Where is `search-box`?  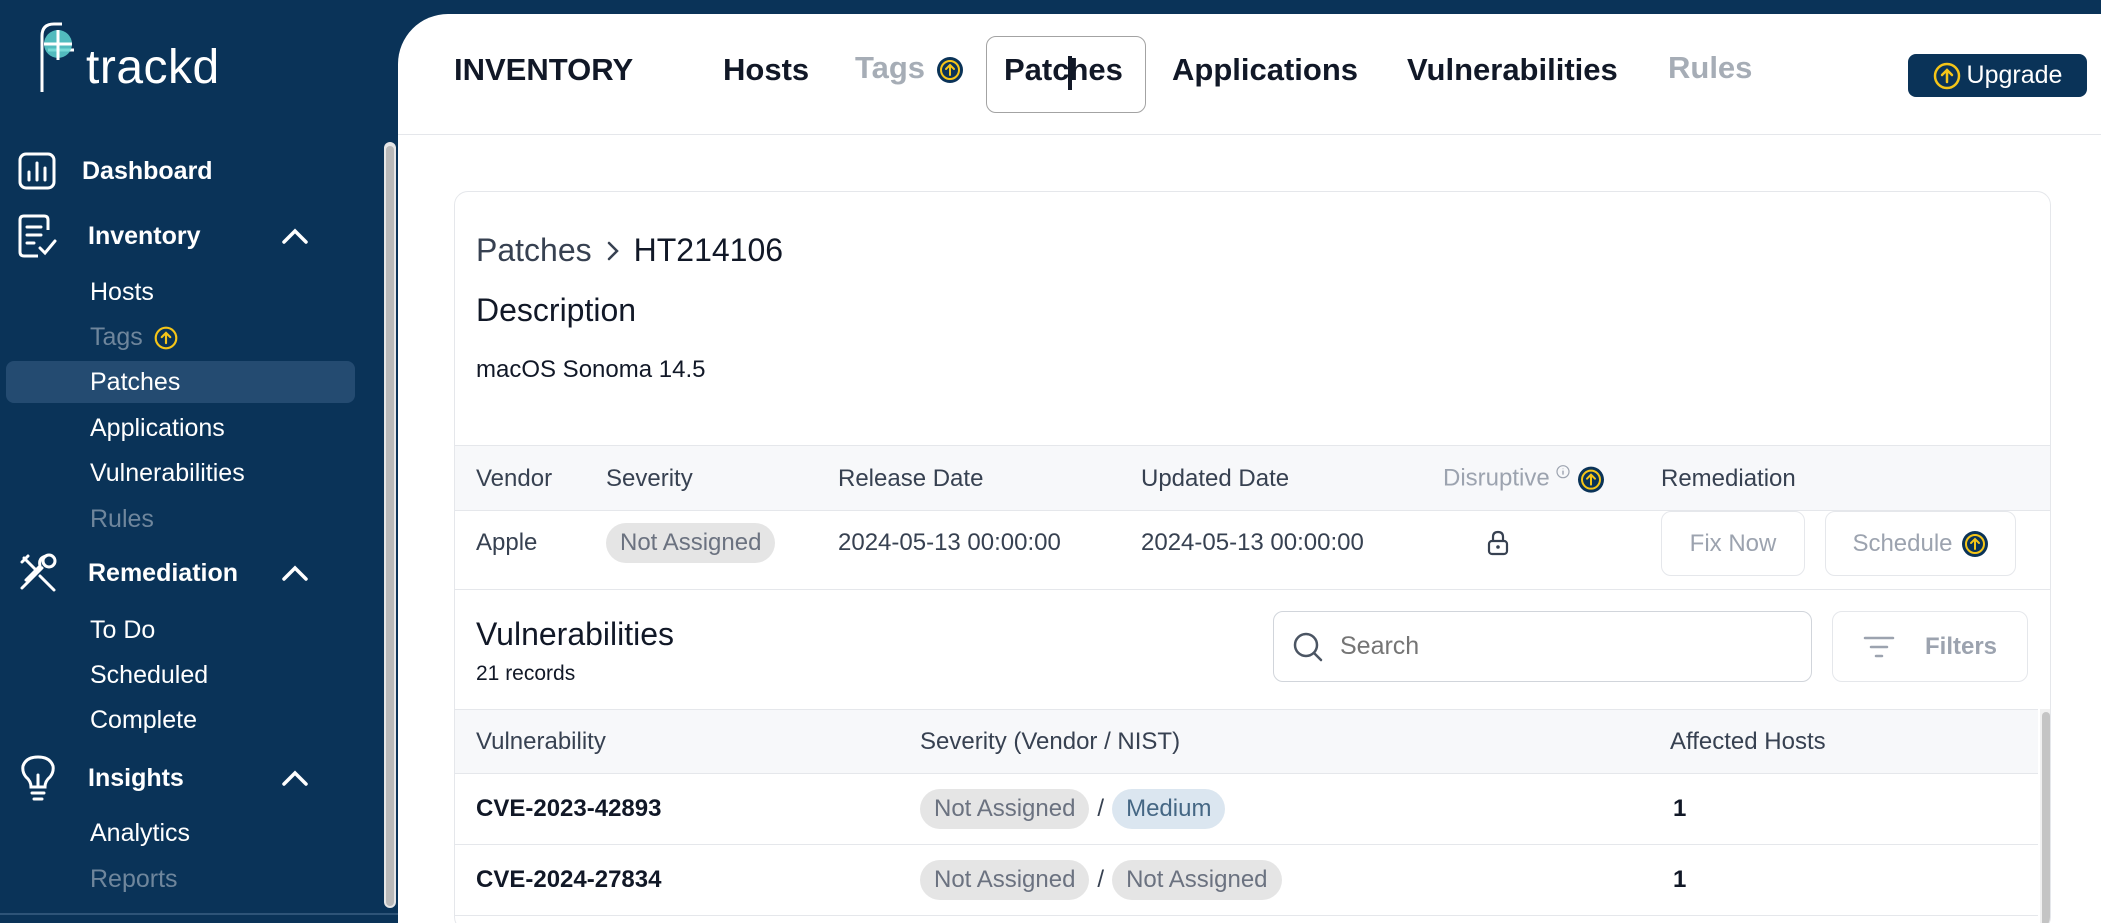
search-box is located at coordinates (1542, 646).